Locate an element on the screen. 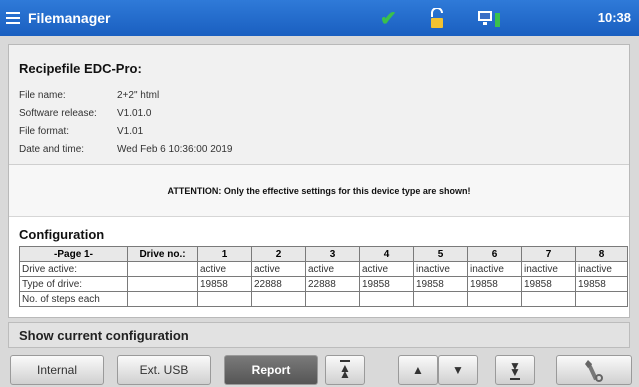  column-header: 4 is located at coordinates (386, 254).